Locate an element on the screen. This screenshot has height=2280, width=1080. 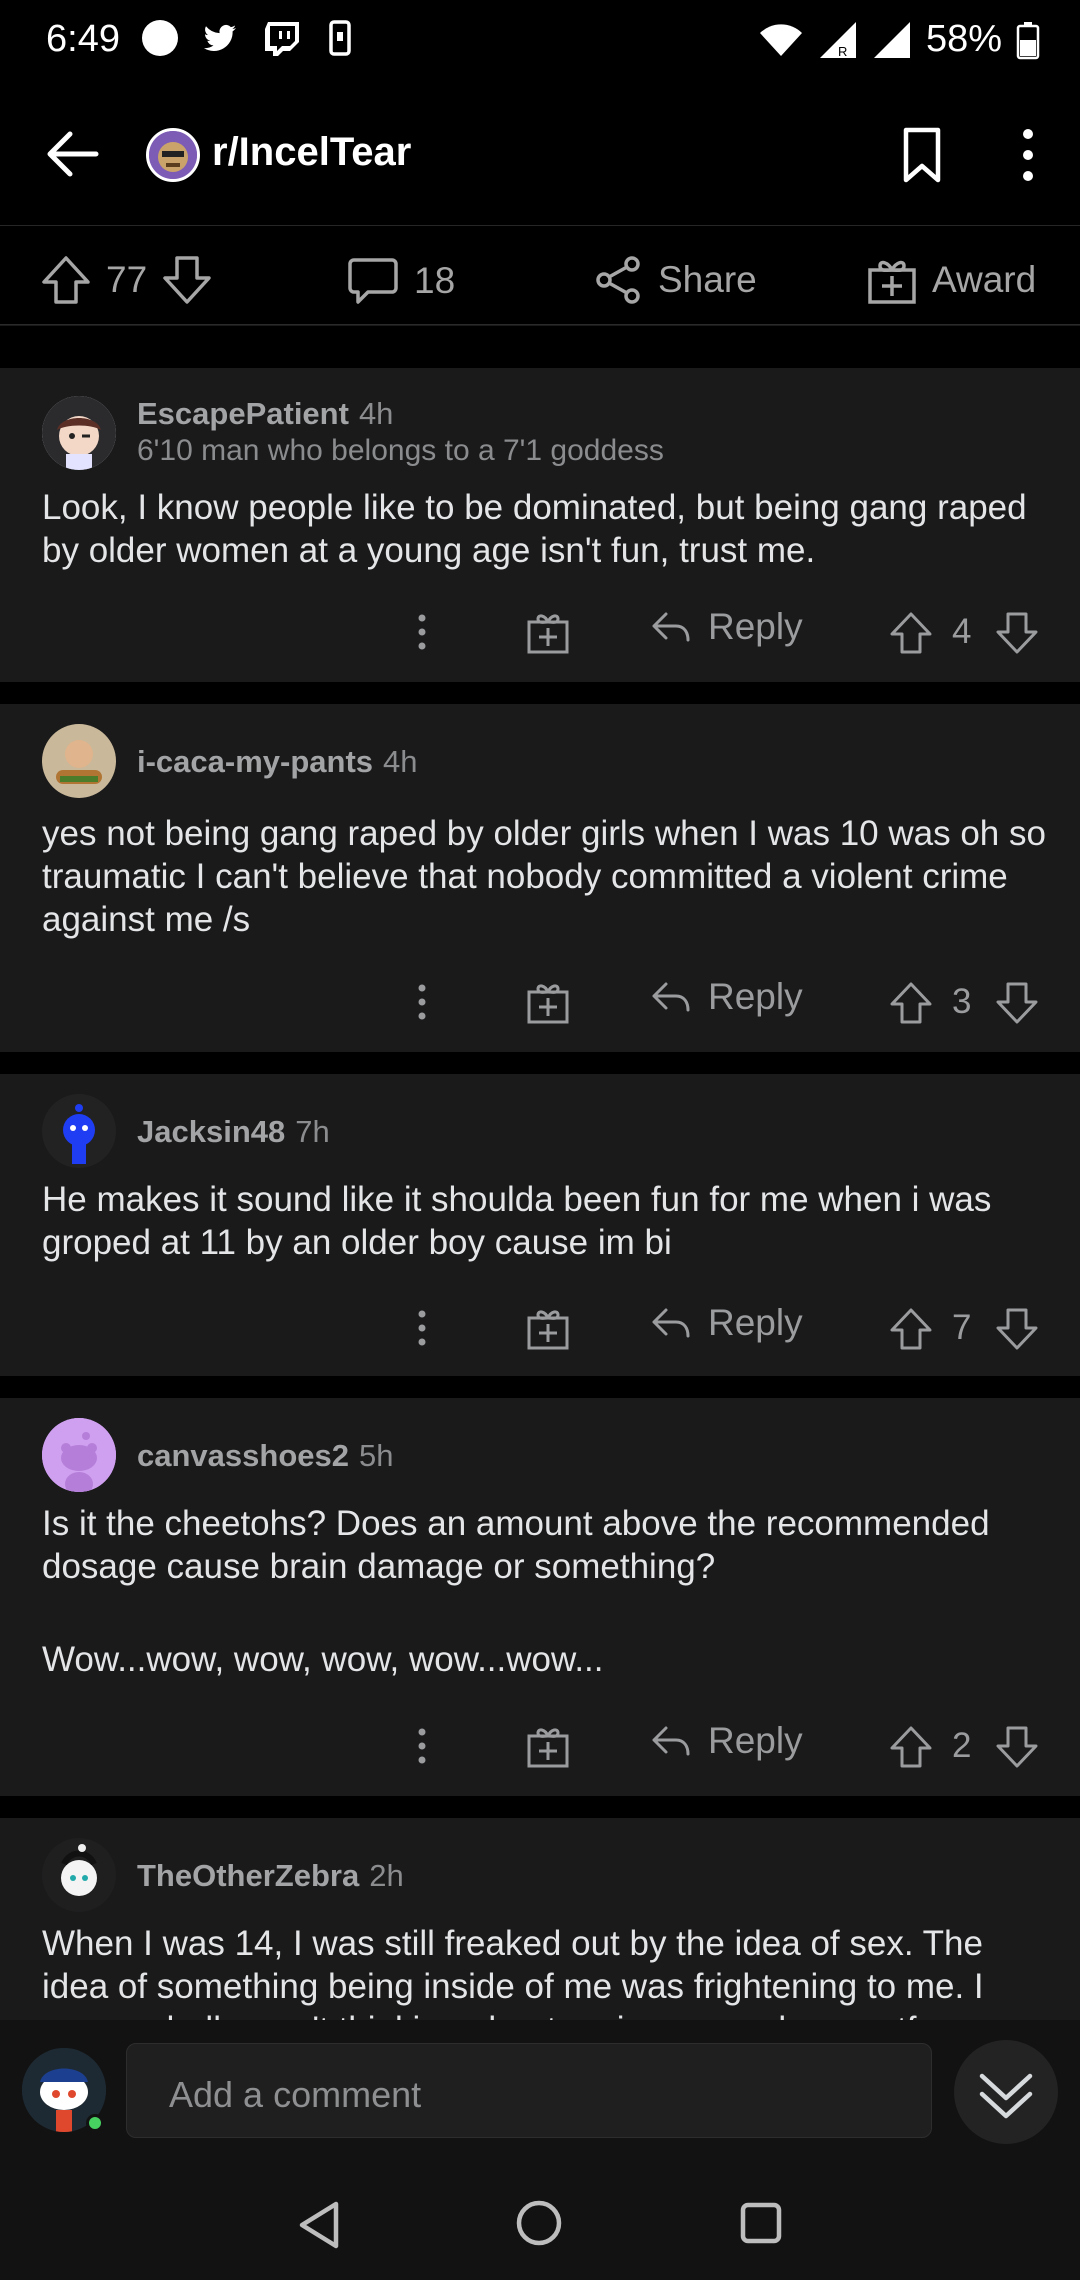
comment-author-name: i-caca-my-pants is located at coordinates (255, 761).